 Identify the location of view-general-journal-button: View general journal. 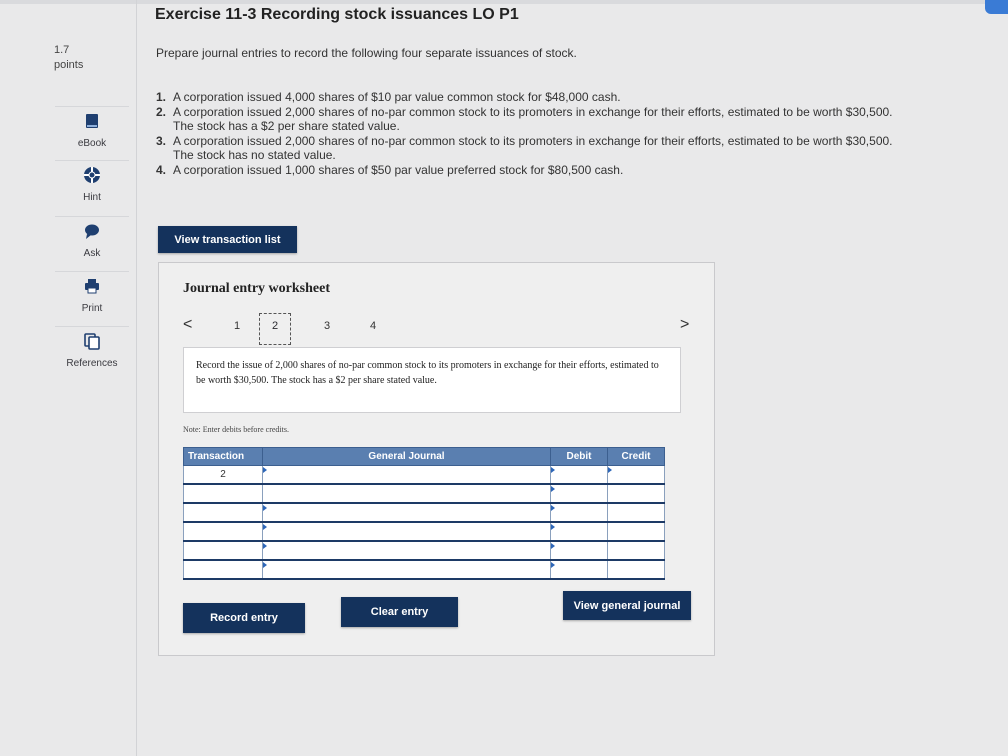
(627, 605).